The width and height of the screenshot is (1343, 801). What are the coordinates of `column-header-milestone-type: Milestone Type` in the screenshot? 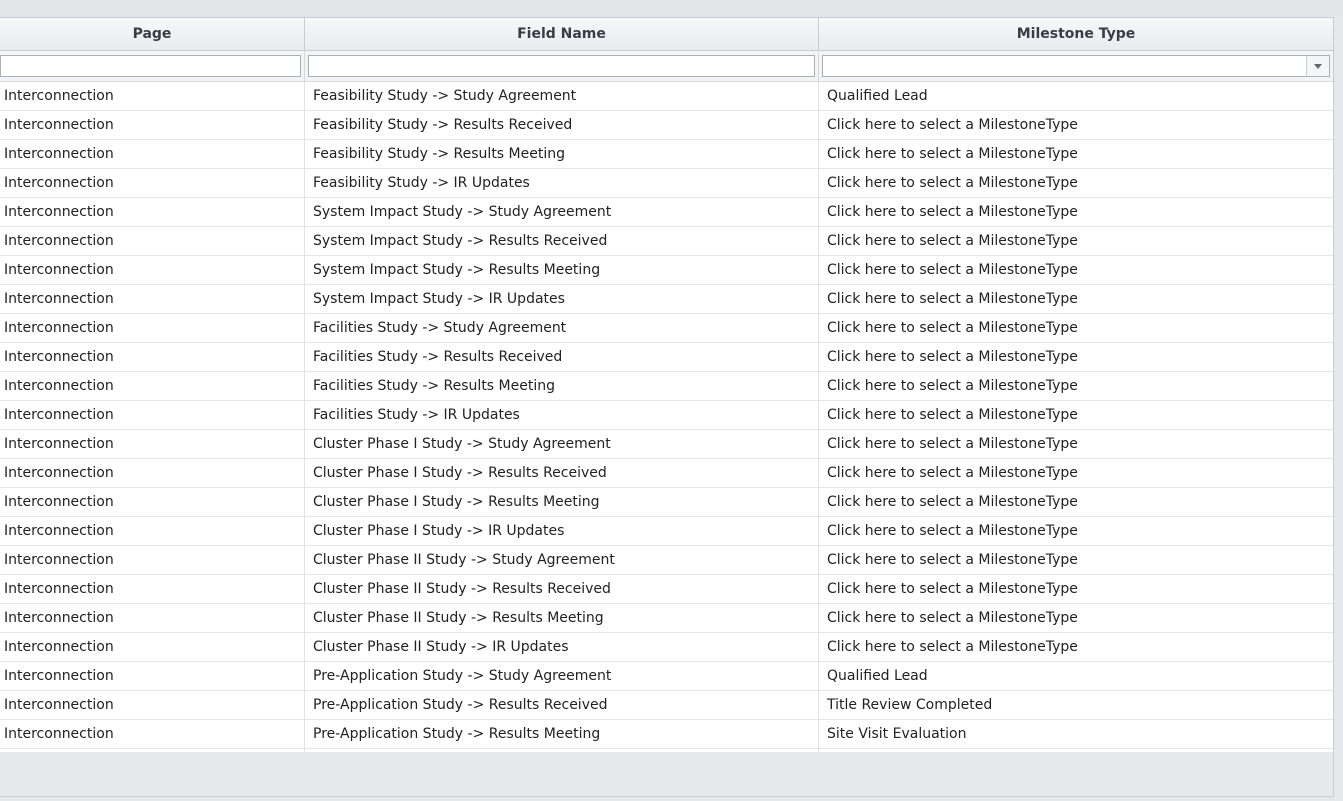 It's located at (1076, 34).